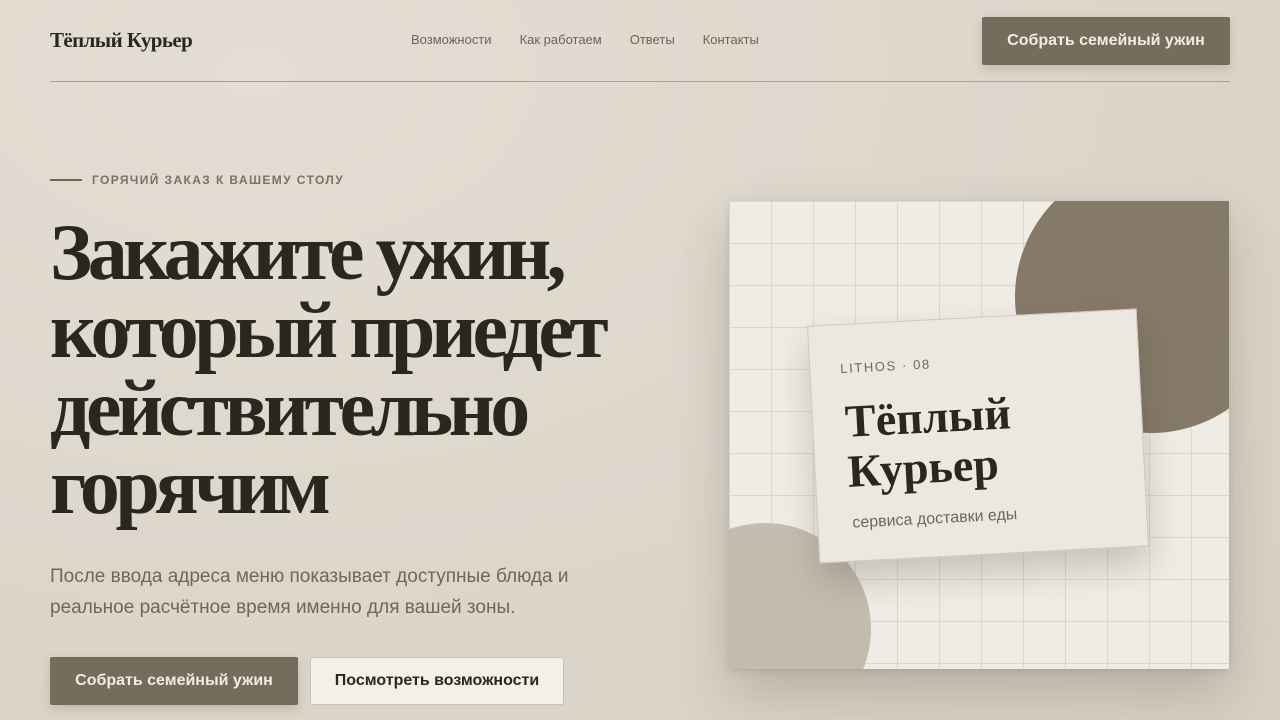 This screenshot has height=720, width=1280. I want to click on header-cta-button: Собрать семейный ужин, so click(1106, 41).